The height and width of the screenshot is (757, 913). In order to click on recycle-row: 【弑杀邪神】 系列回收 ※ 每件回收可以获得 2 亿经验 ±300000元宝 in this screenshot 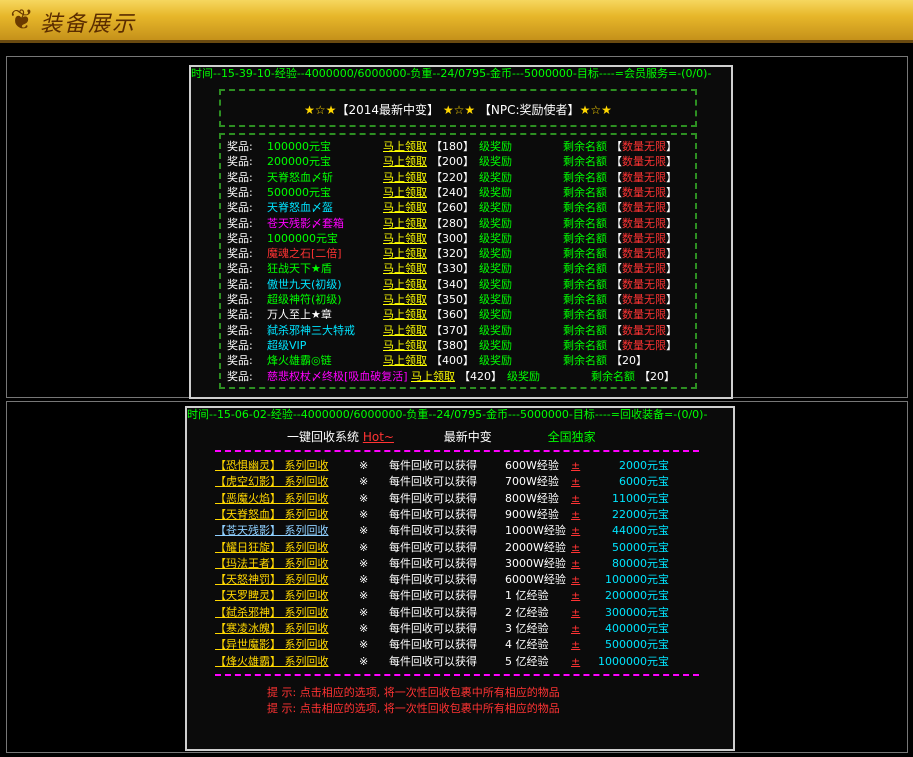, I will do `click(460, 613)`.